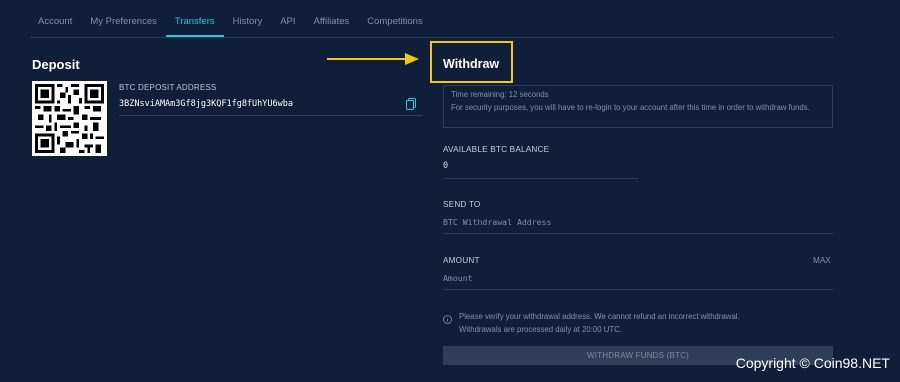 The width and height of the screenshot is (900, 382). Describe the element at coordinates (332, 22) in the screenshot. I see `tab-affiliates: Affiliates` at that location.